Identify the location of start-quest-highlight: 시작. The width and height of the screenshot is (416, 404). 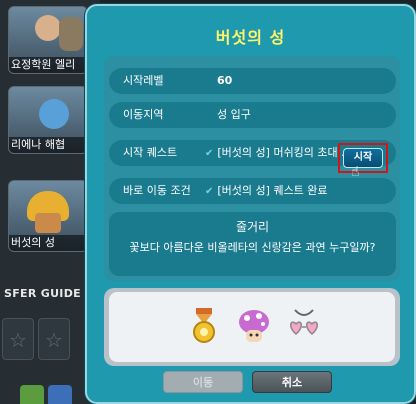
(363, 158).